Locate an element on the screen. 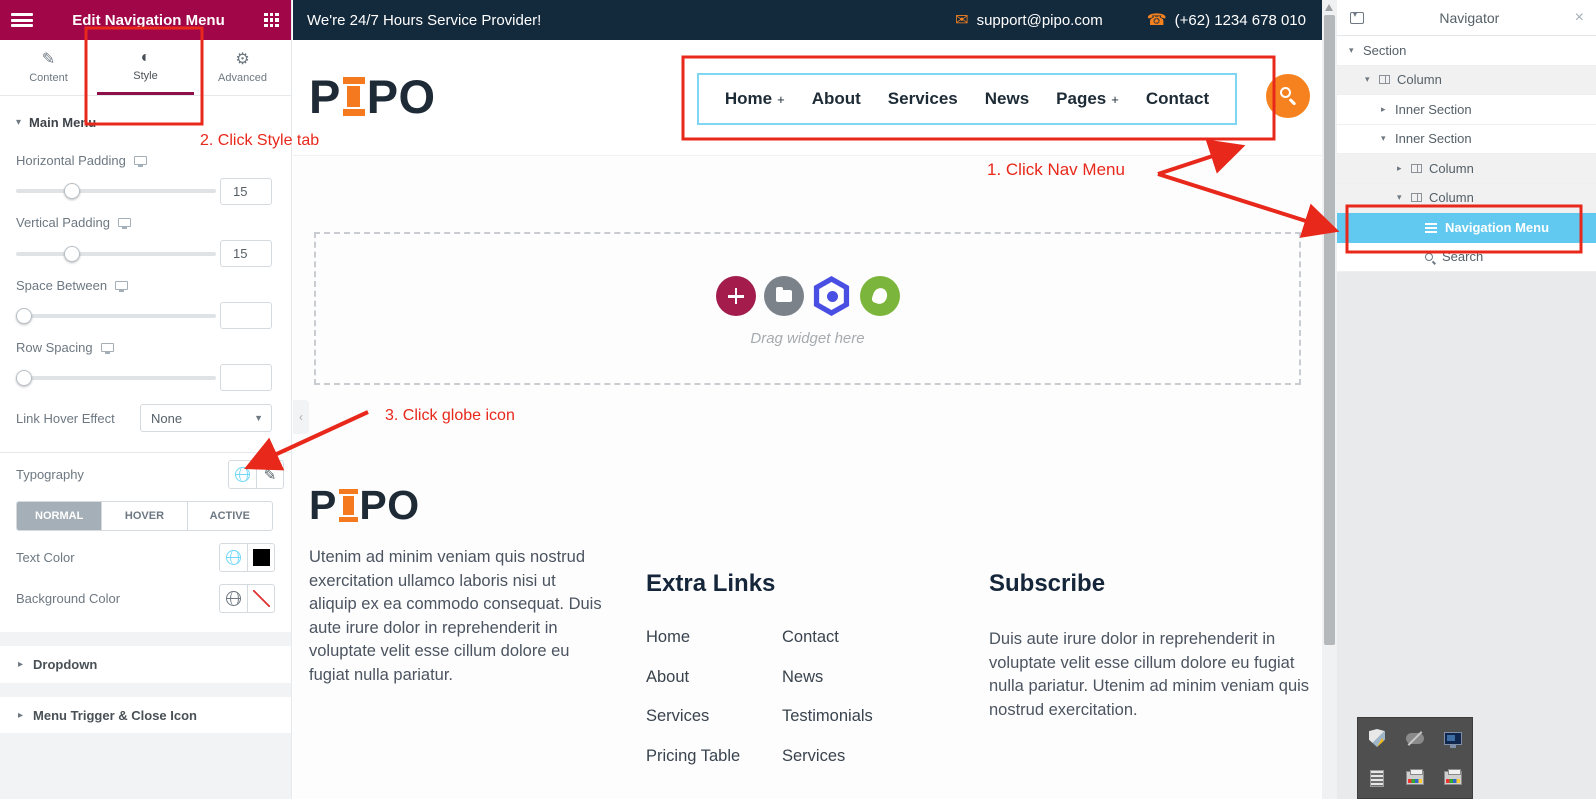 The width and height of the screenshot is (1596, 799). state-tab-normal: NORMAL is located at coordinates (59, 516).